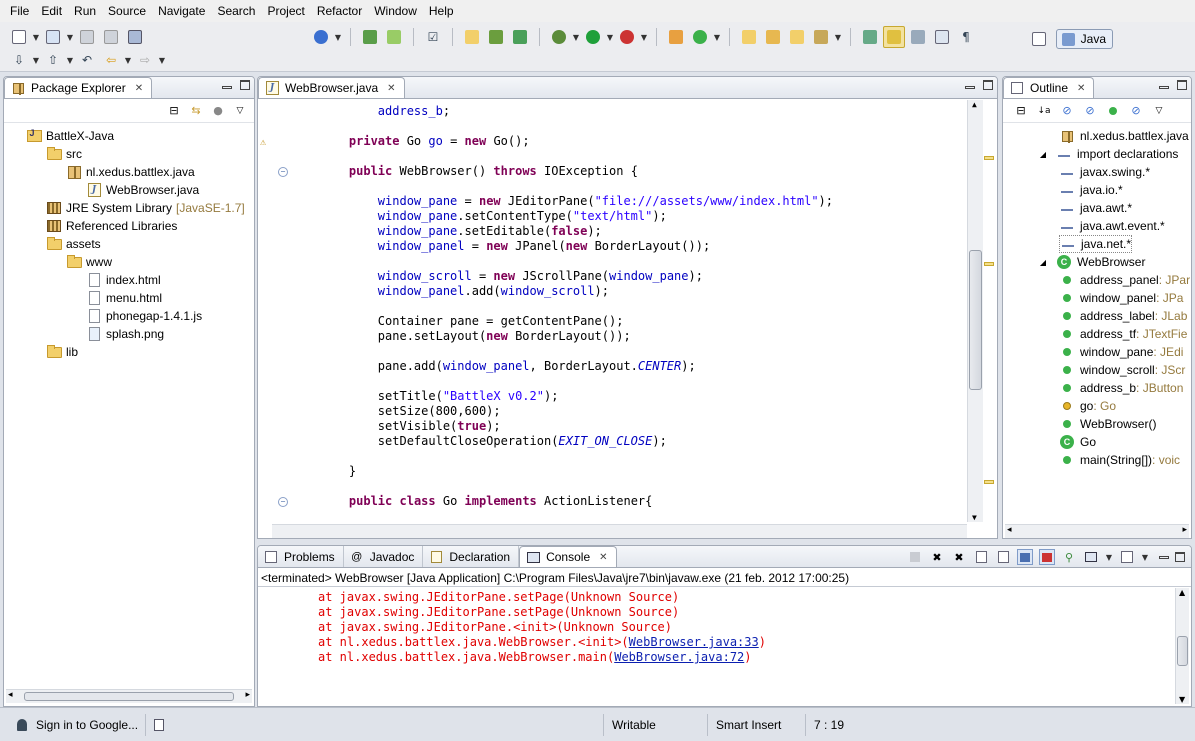 Image resolution: width=1195 pixels, height=741 pixels. Describe the element at coordinates (461, 231) in the screenshot. I see `code-line: window_pane.setEditable(false);` at that location.